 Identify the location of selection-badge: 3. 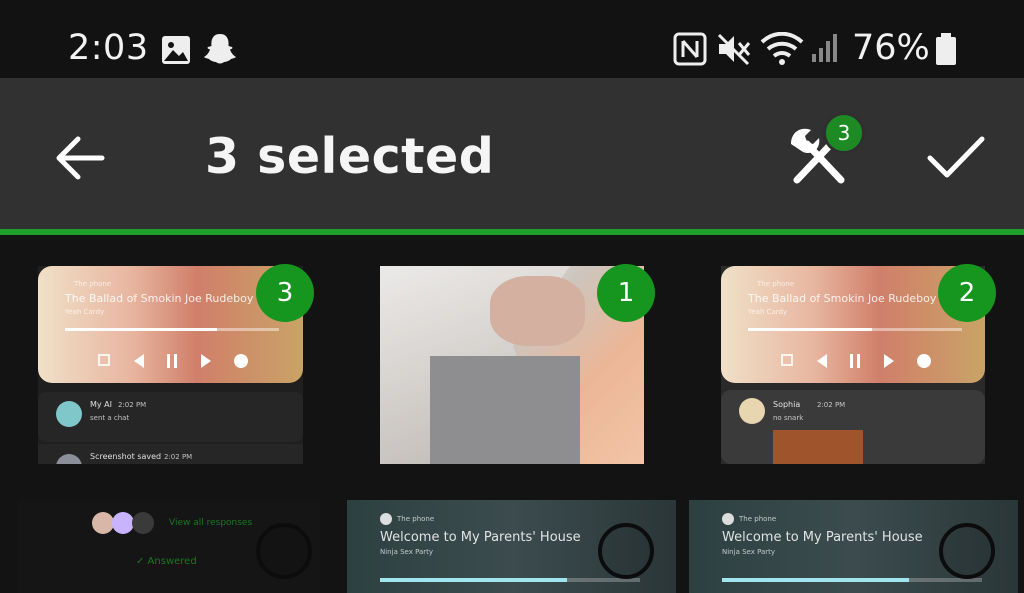
(285, 293).